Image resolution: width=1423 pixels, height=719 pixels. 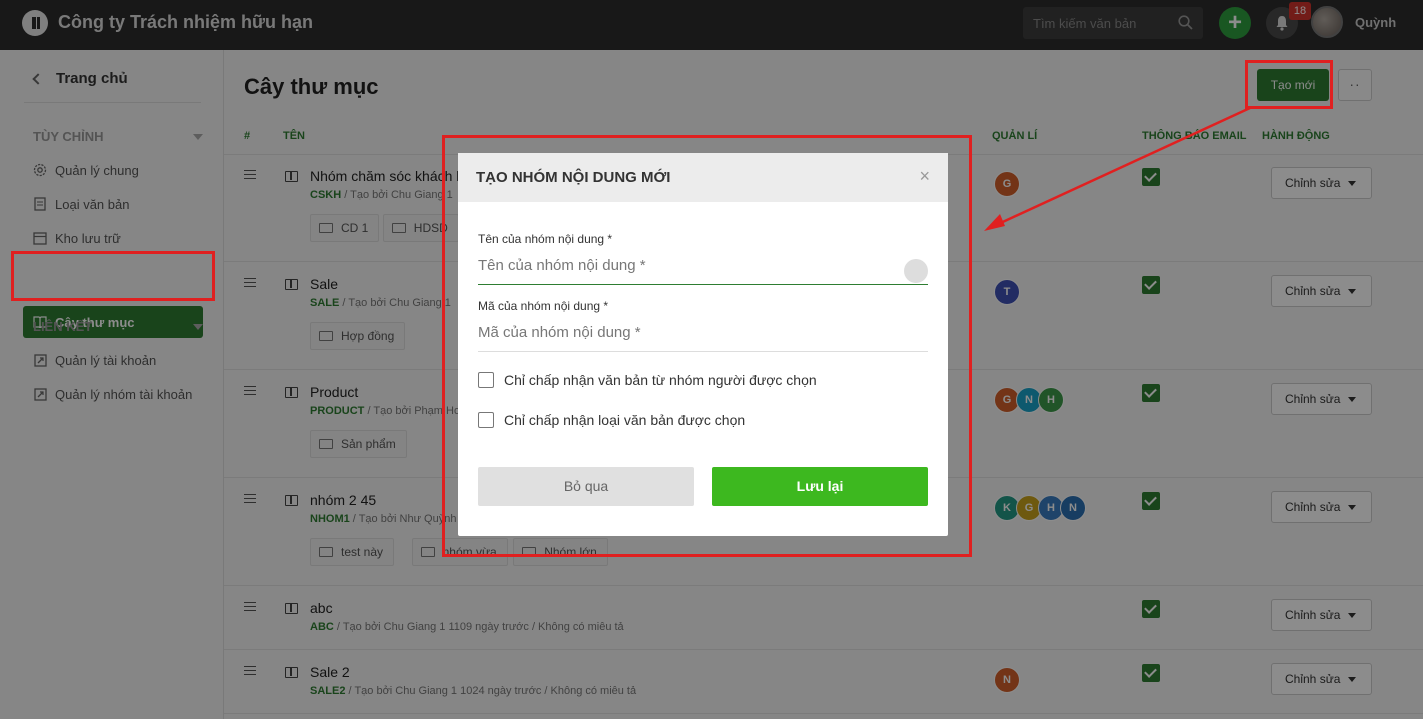 What do you see at coordinates (113, 276) in the screenshot?
I see `annotation-highlight-sidebar` at bounding box center [113, 276].